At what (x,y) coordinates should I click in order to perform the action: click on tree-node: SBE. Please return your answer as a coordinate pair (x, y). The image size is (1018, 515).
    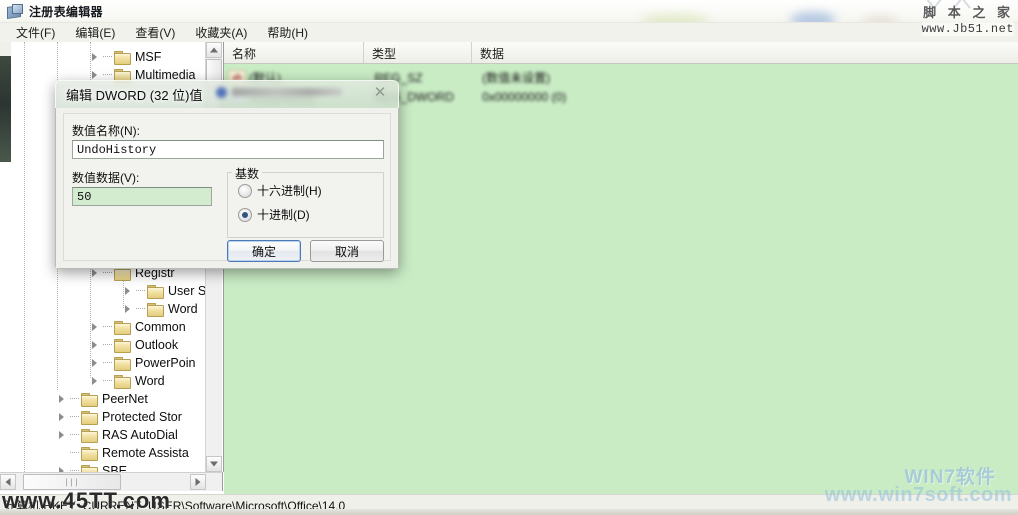
    Looking at the image, I should click on (92, 467).